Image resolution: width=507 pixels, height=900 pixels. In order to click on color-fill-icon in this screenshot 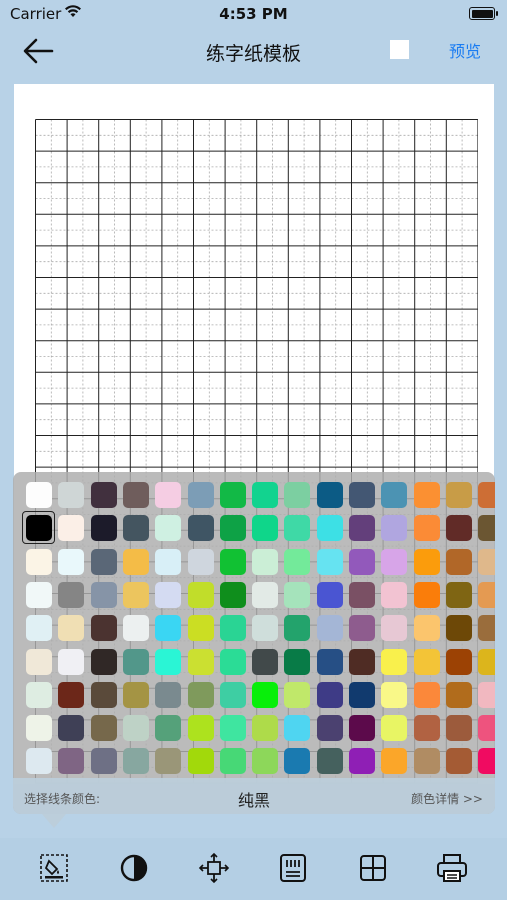, I will do `click(54, 868)`.